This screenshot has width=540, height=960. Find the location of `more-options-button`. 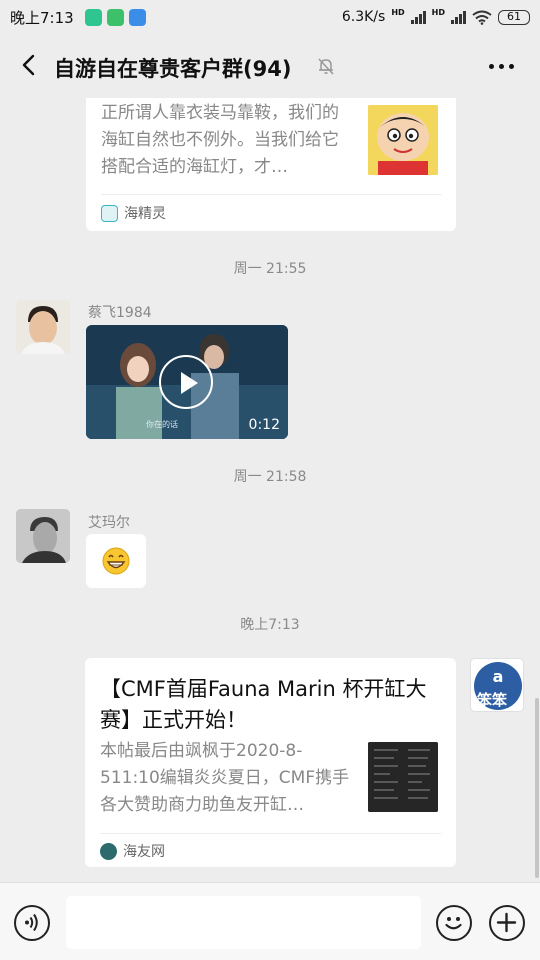

more-options-button is located at coordinates (501, 66).